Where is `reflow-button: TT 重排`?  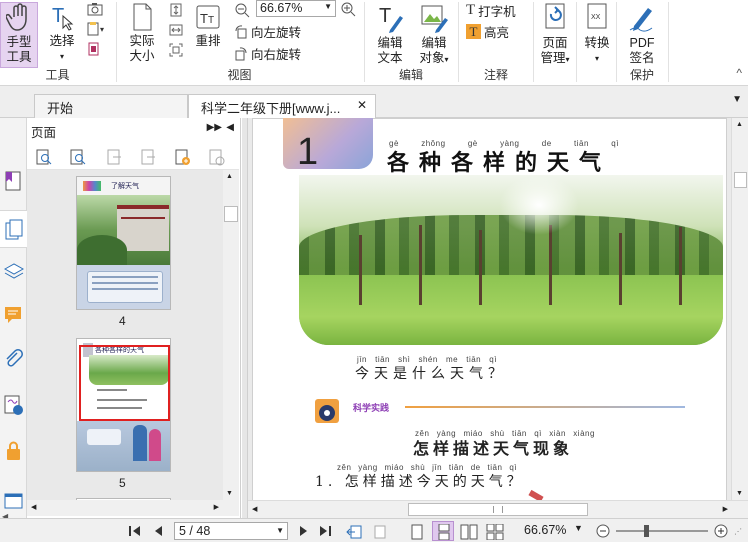
reflow-button: TT 重排 is located at coordinates (208, 25).